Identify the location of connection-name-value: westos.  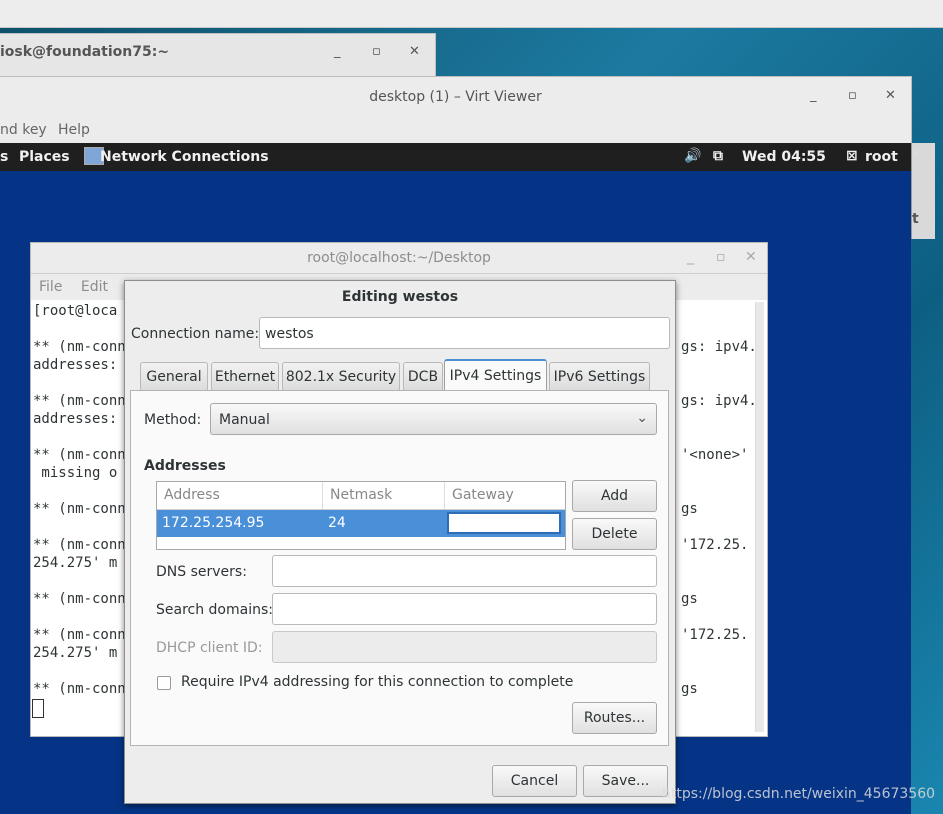
(289, 334).